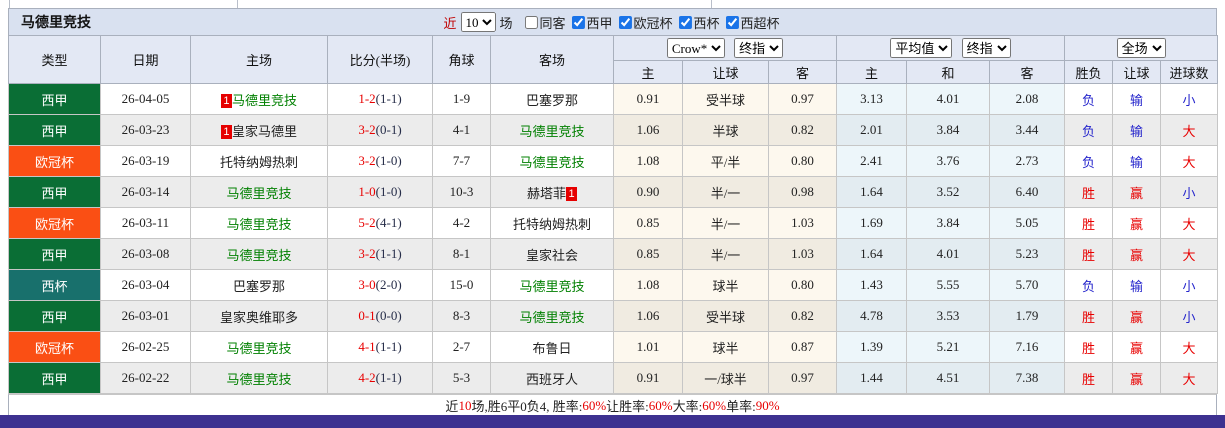 Image resolution: width=1225 pixels, height=428 pixels. Describe the element at coordinates (552, 254) in the screenshot. I see `away-team-cell: 皇家社会` at that location.